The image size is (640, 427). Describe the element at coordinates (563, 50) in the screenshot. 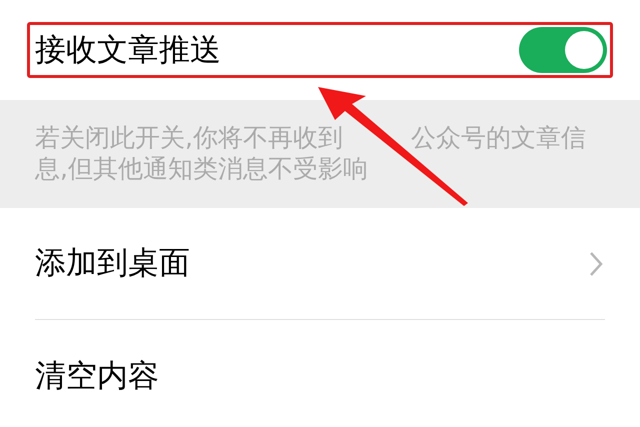

I see `toggle-switch` at that location.